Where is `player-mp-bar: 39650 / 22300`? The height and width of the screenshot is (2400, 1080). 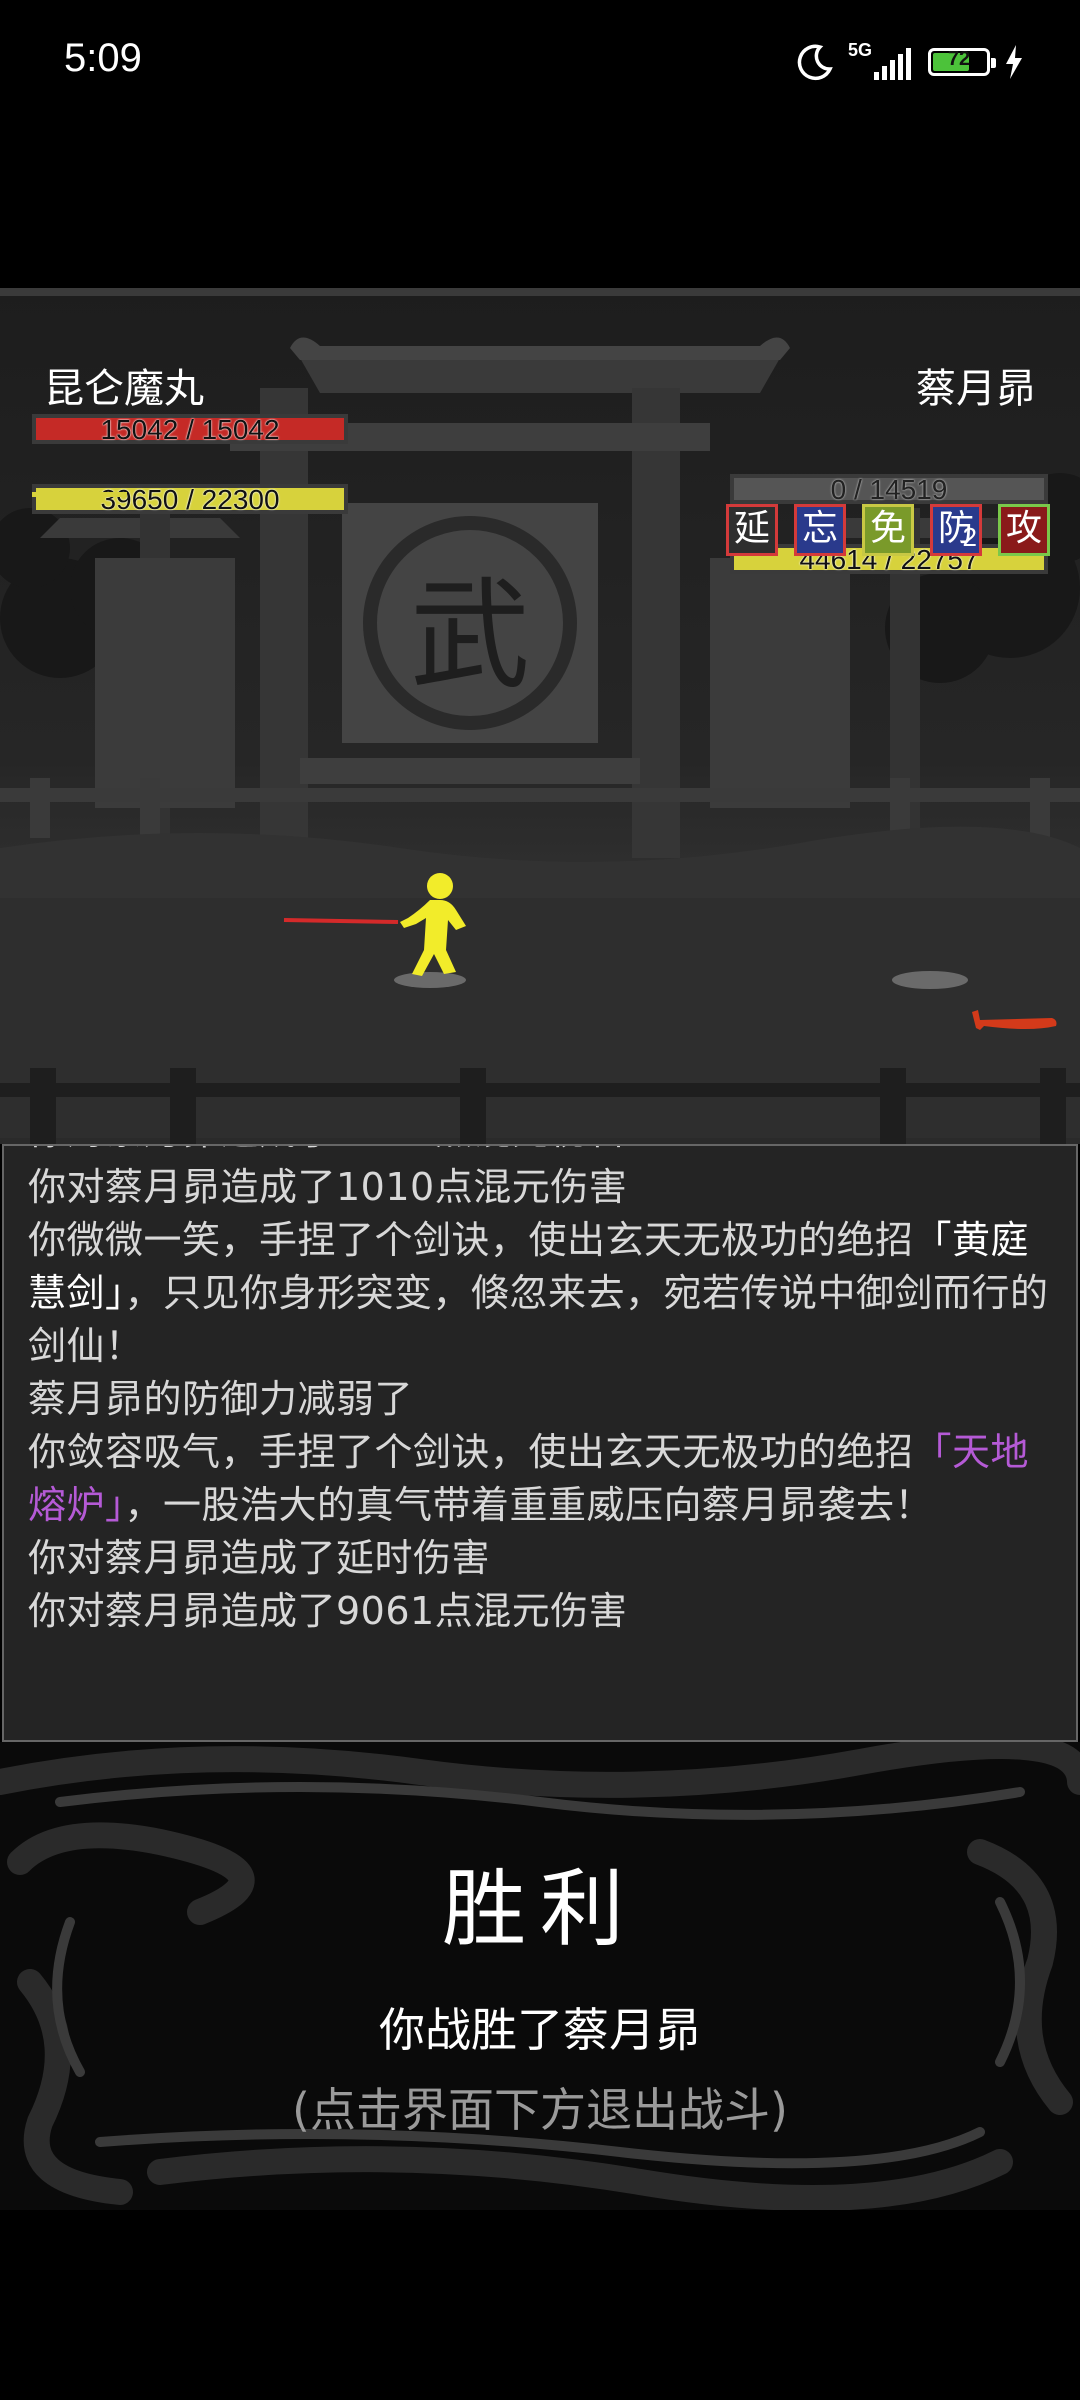 player-mp-bar: 39650 / 22300 is located at coordinates (190, 499).